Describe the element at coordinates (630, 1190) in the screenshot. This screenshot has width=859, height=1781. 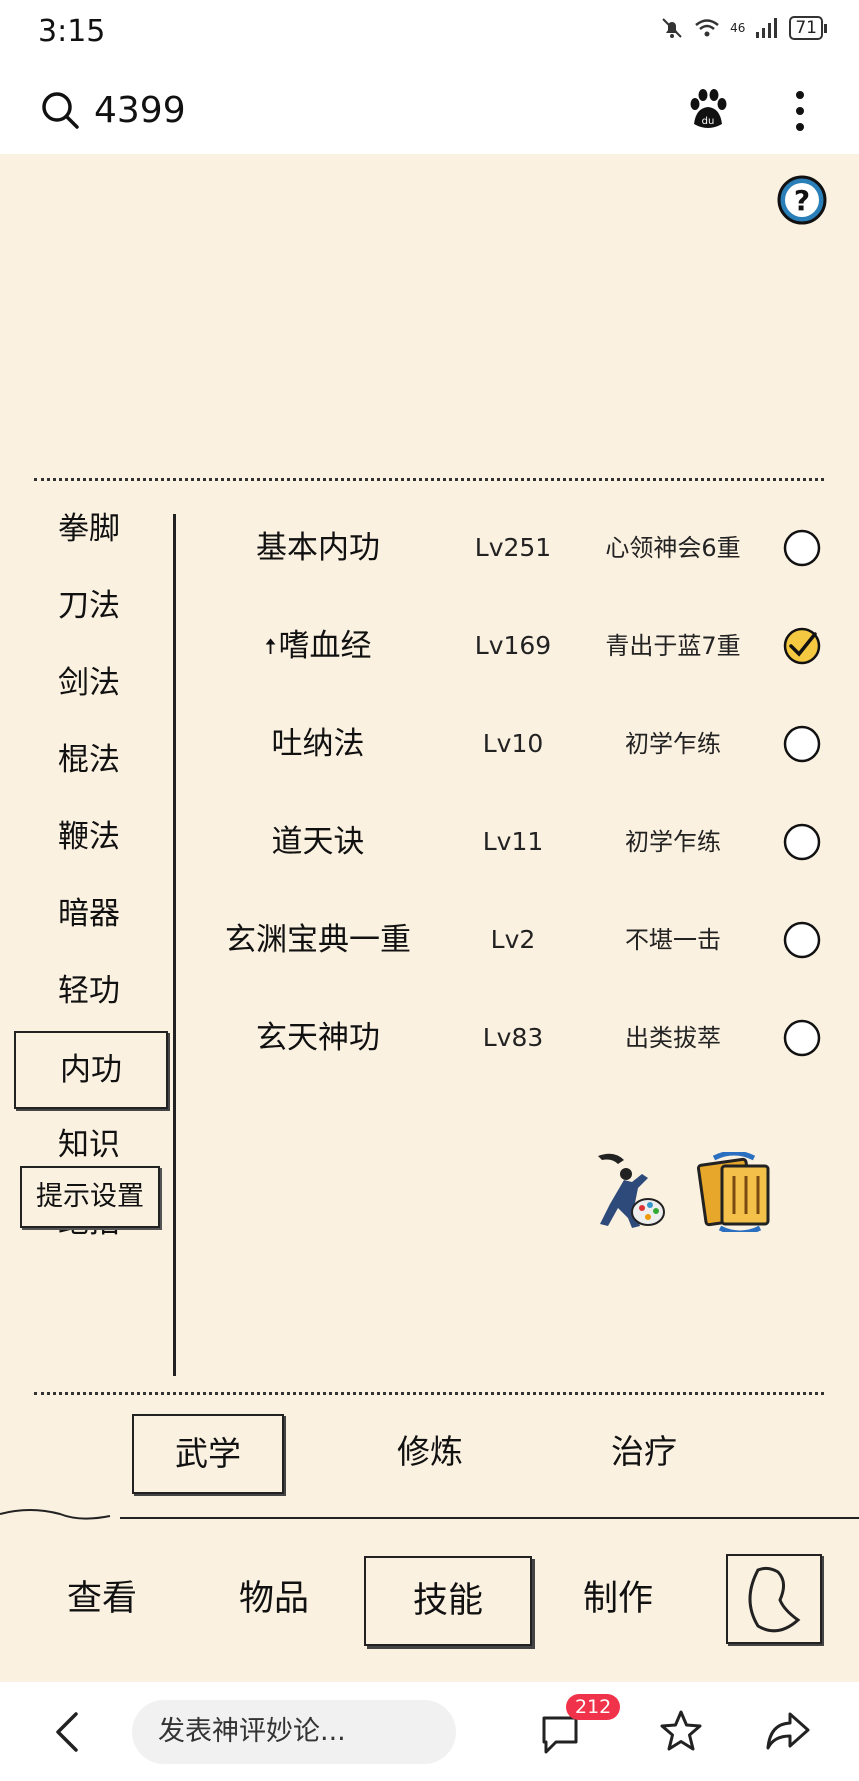
I see `swordsman-palette-icon` at that location.